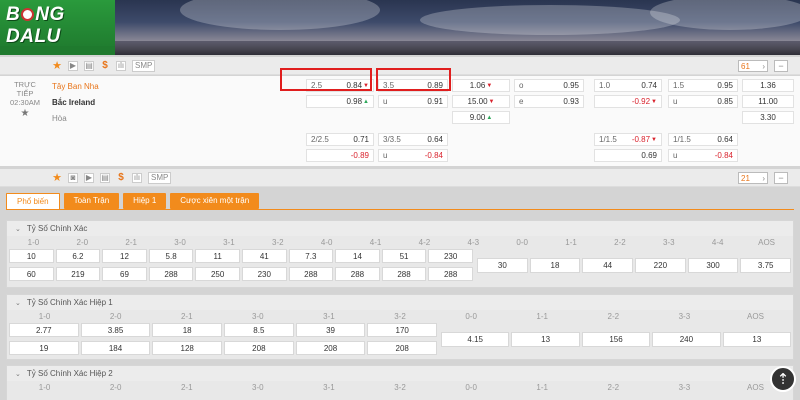  What do you see at coordinates (481, 101) in the screenshot?
I see `1x2-away-odd: 15.00 ▼` at bounding box center [481, 101].